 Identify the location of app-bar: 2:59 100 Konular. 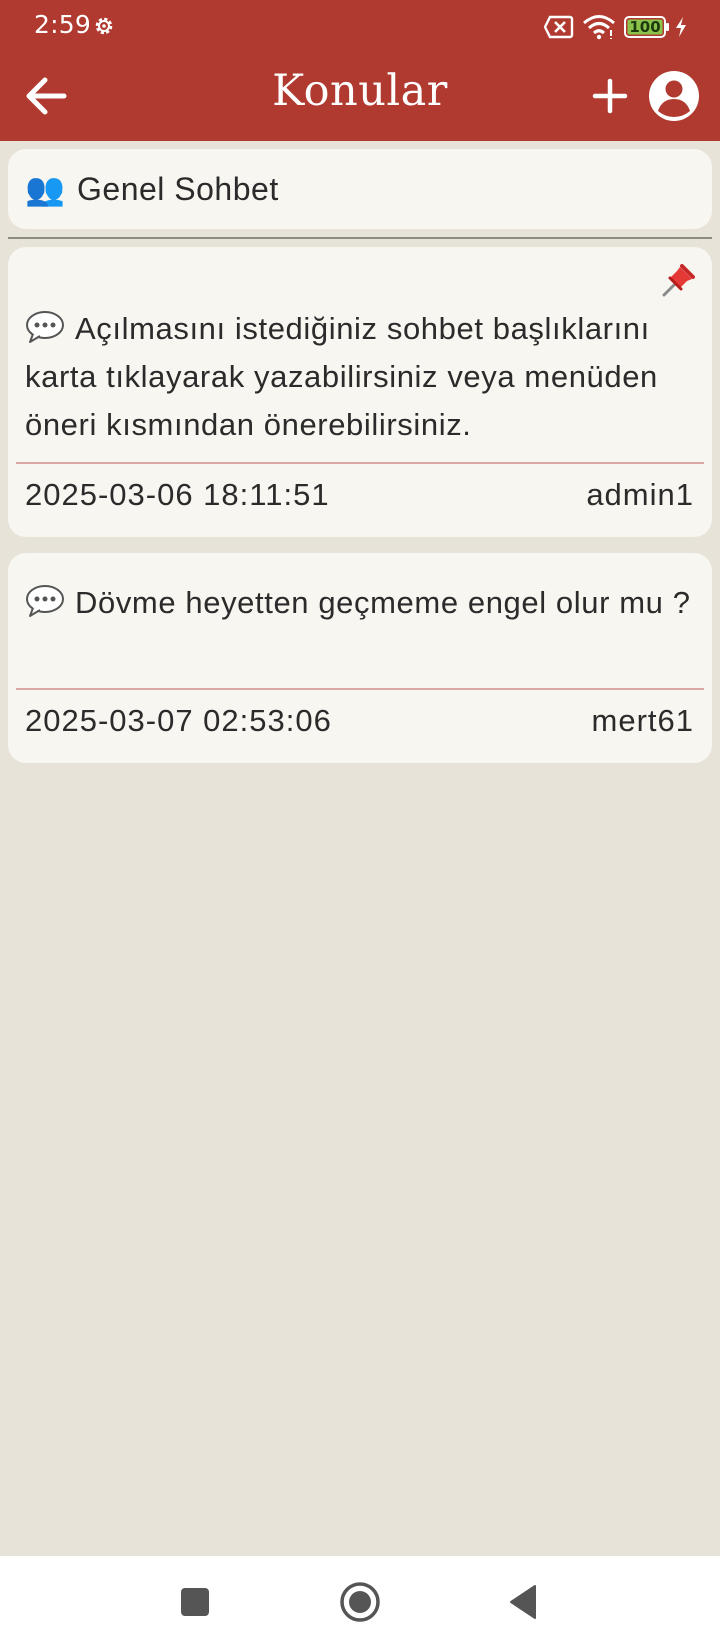
(360, 70).